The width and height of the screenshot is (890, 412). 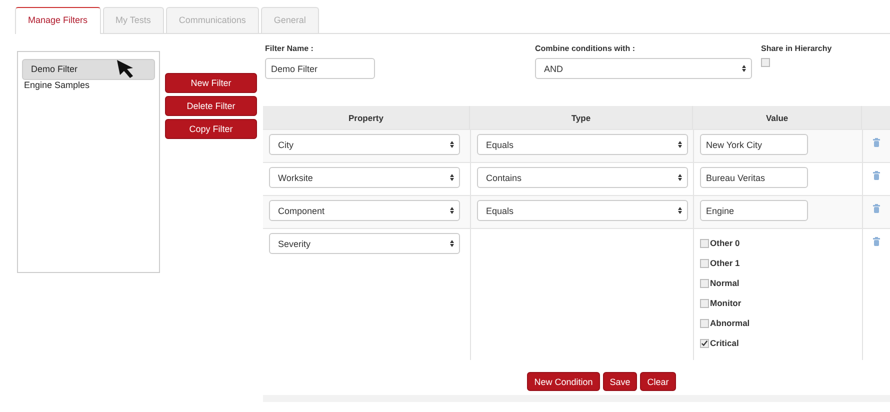 I want to click on checkbox-label: Critical, so click(x=724, y=343).